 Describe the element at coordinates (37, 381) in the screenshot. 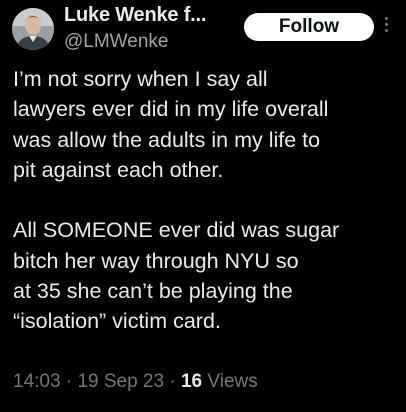

I see `tweet-time: 14:03` at that location.